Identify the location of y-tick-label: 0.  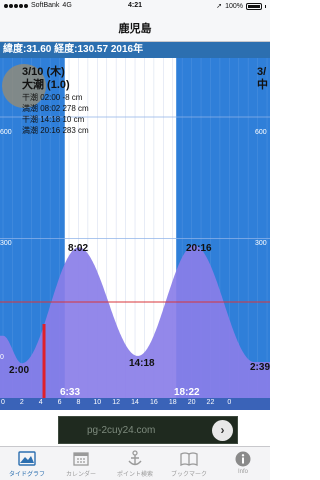
(2, 357).